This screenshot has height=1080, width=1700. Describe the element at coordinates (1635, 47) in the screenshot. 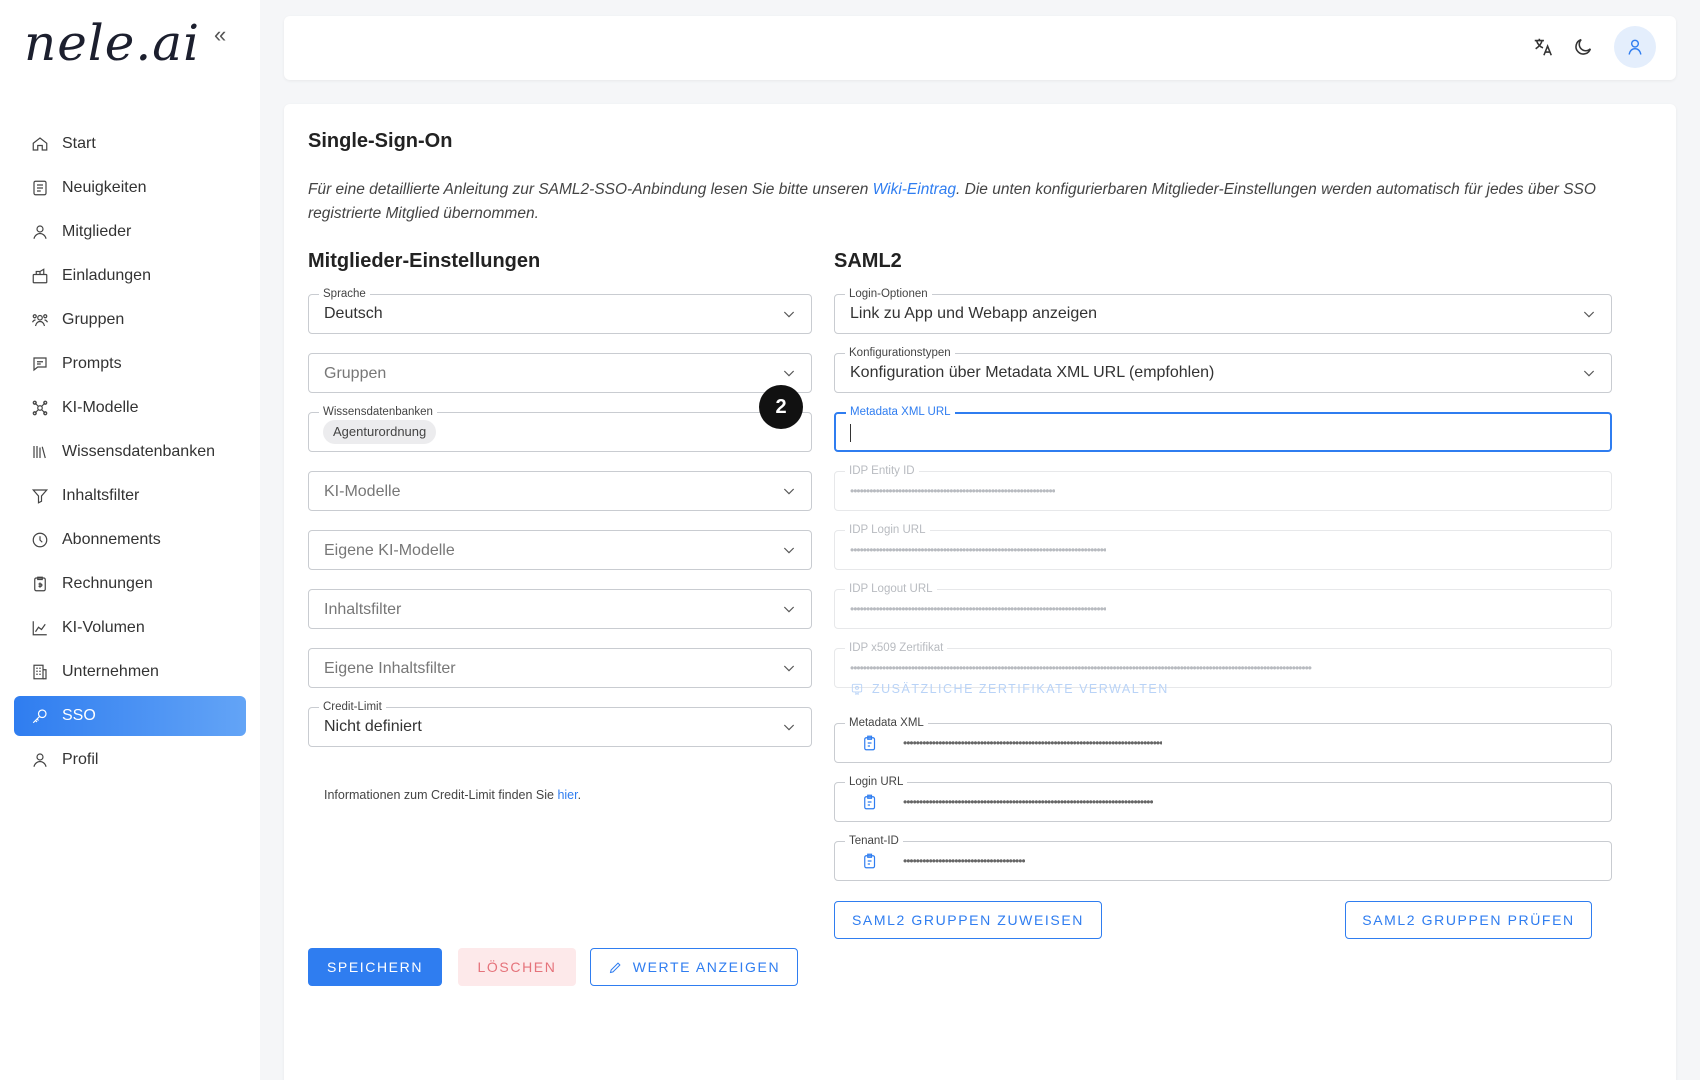

I see `user-avatar-icon` at that location.